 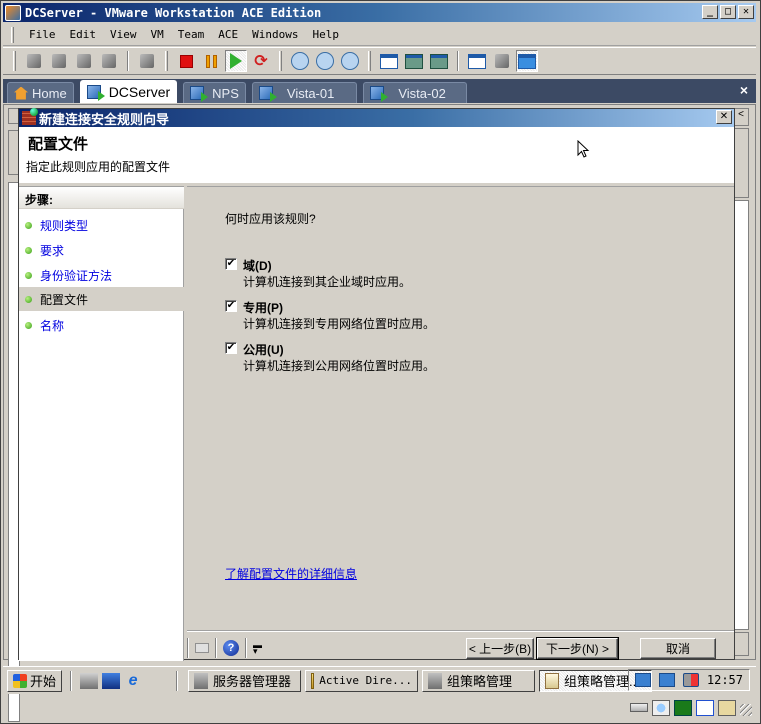 I want to click on menu-windows: Windows, so click(x=275, y=34).